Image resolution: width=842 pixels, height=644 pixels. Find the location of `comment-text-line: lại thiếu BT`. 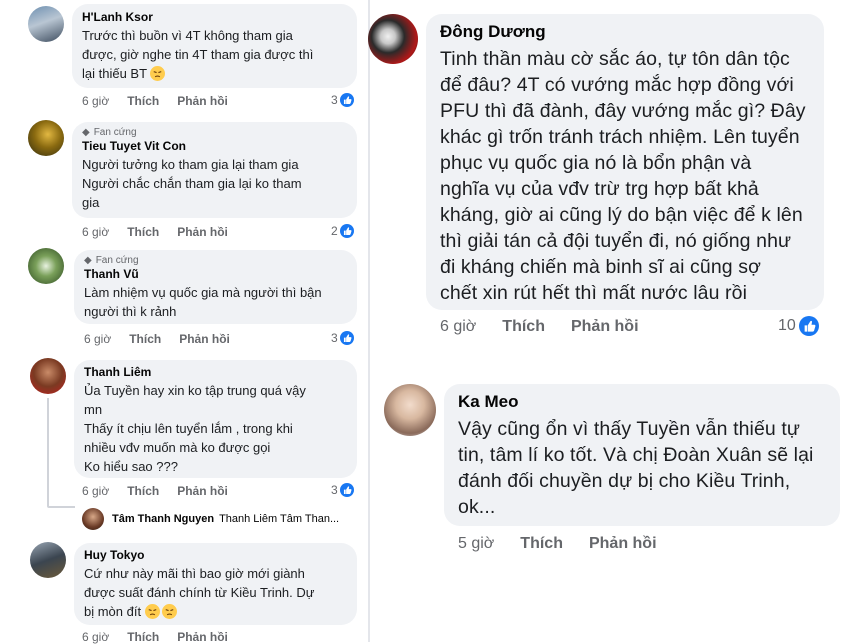

comment-text-line: lại thiếu BT is located at coordinates (214, 73).